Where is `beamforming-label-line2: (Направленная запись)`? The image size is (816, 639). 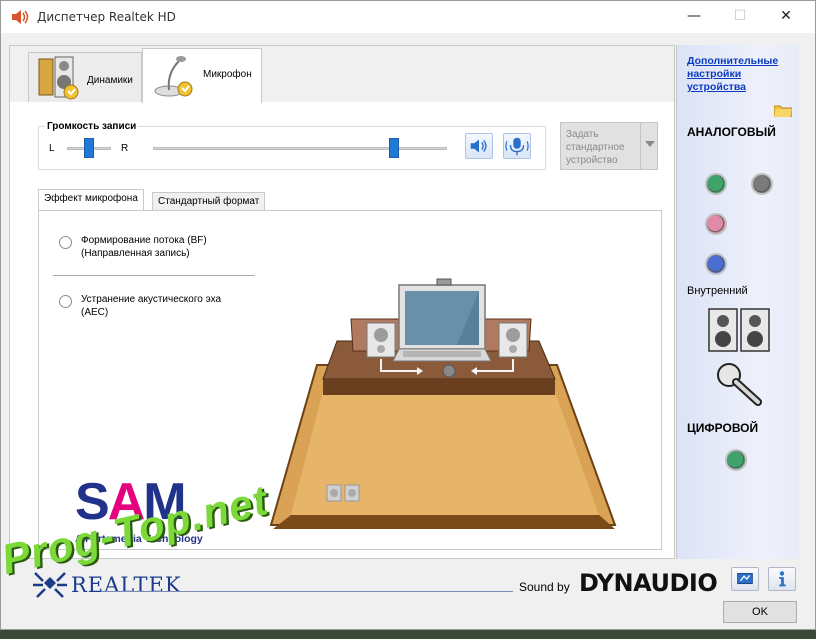
beamforming-label-line2: (Направленная запись) is located at coordinates (135, 253).